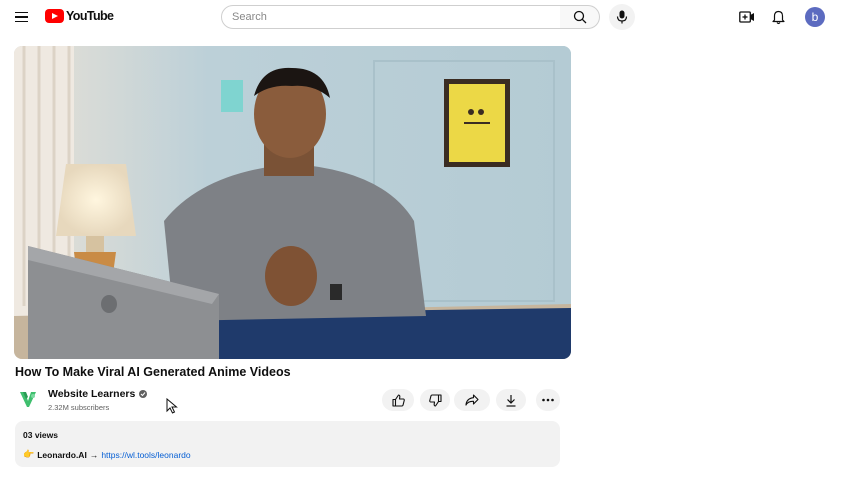  I want to click on channel-logo-icon, so click(28, 399).